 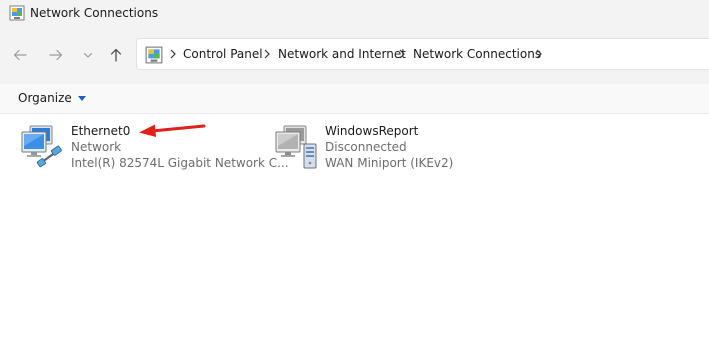 I want to click on vpn-connection-icon, so click(x=296, y=147).